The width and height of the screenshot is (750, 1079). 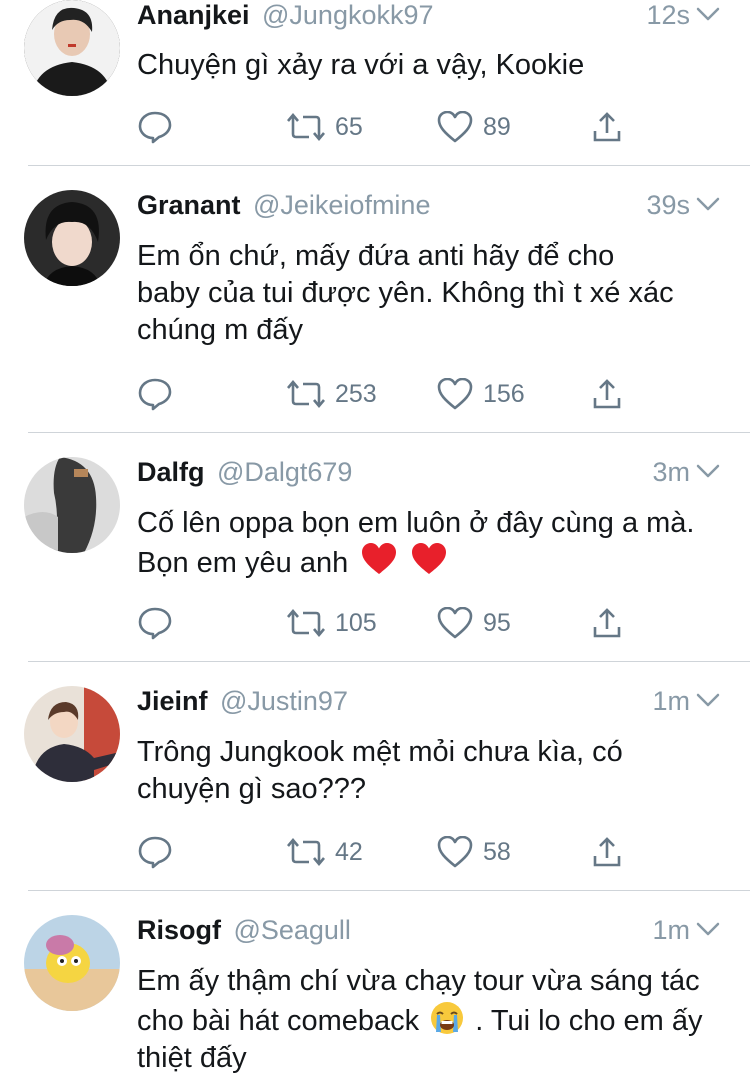 I want to click on timestamp: 12s, so click(x=668, y=15).